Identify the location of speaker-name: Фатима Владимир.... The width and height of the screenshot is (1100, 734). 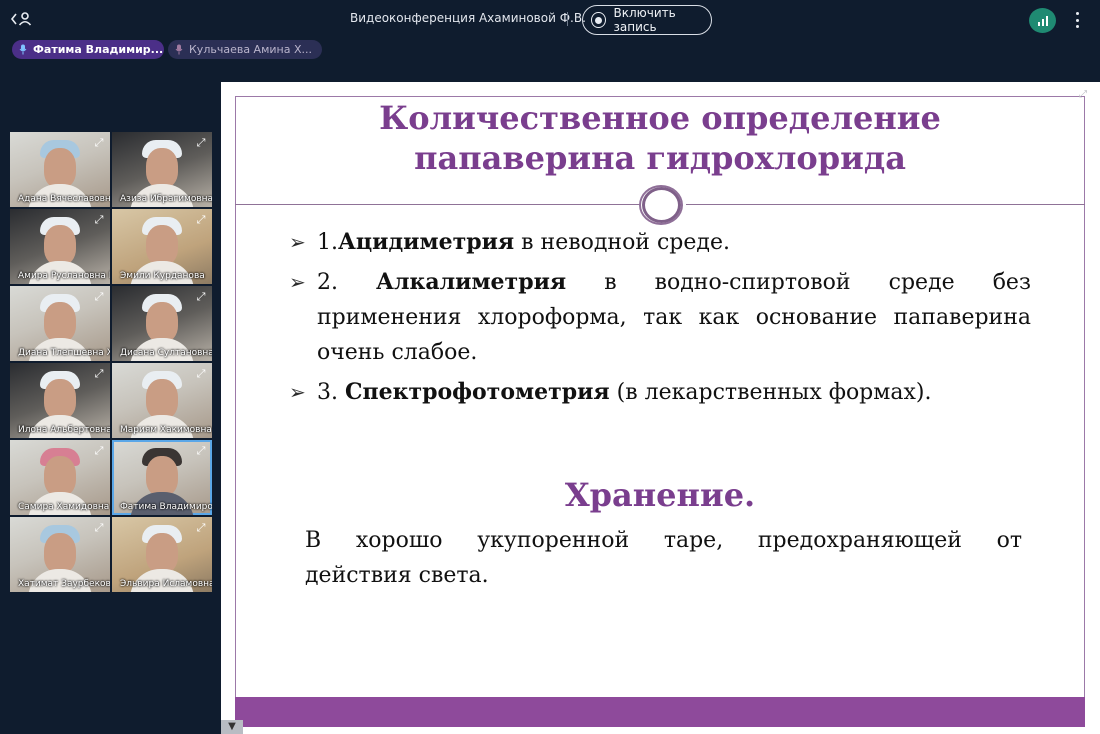
(98, 49).